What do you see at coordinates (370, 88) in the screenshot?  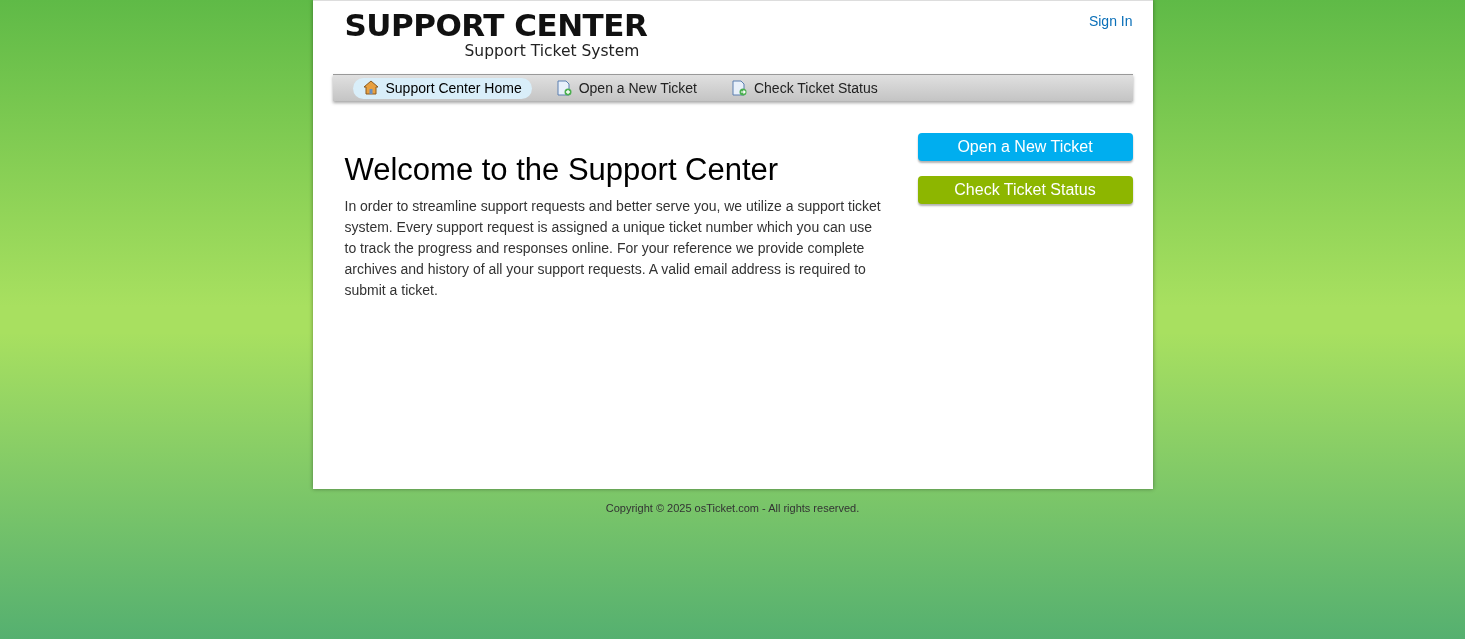 I see `house-icon` at bounding box center [370, 88].